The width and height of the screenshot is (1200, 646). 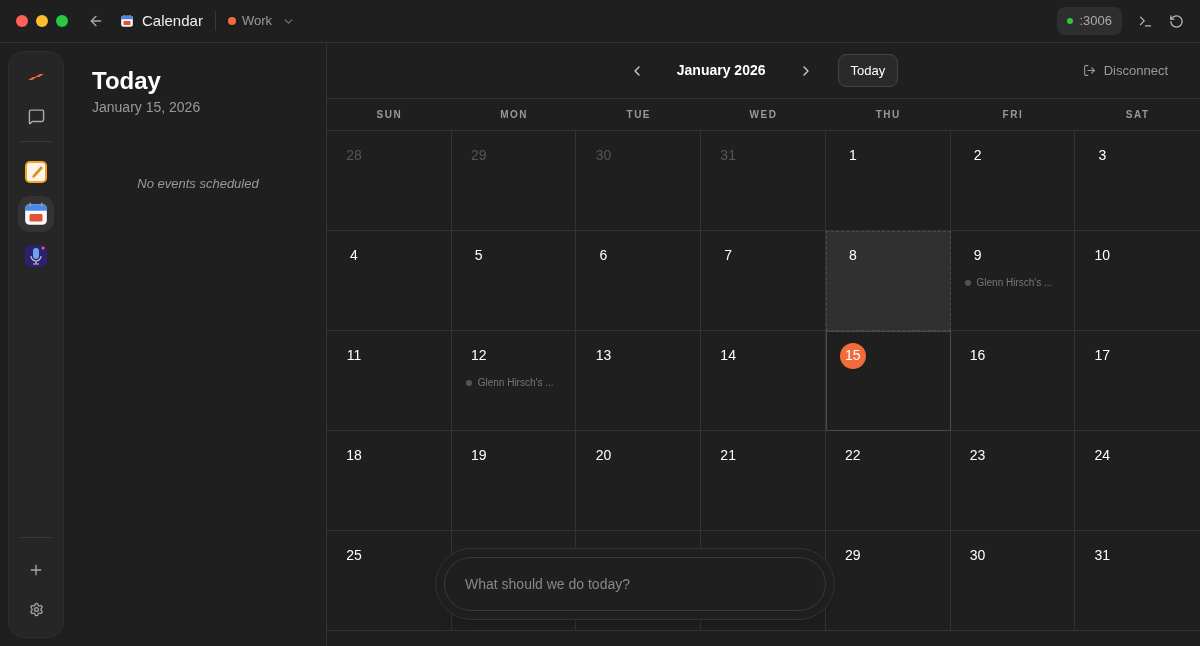 I want to click on day-cell: 13, so click(x=639, y=381).